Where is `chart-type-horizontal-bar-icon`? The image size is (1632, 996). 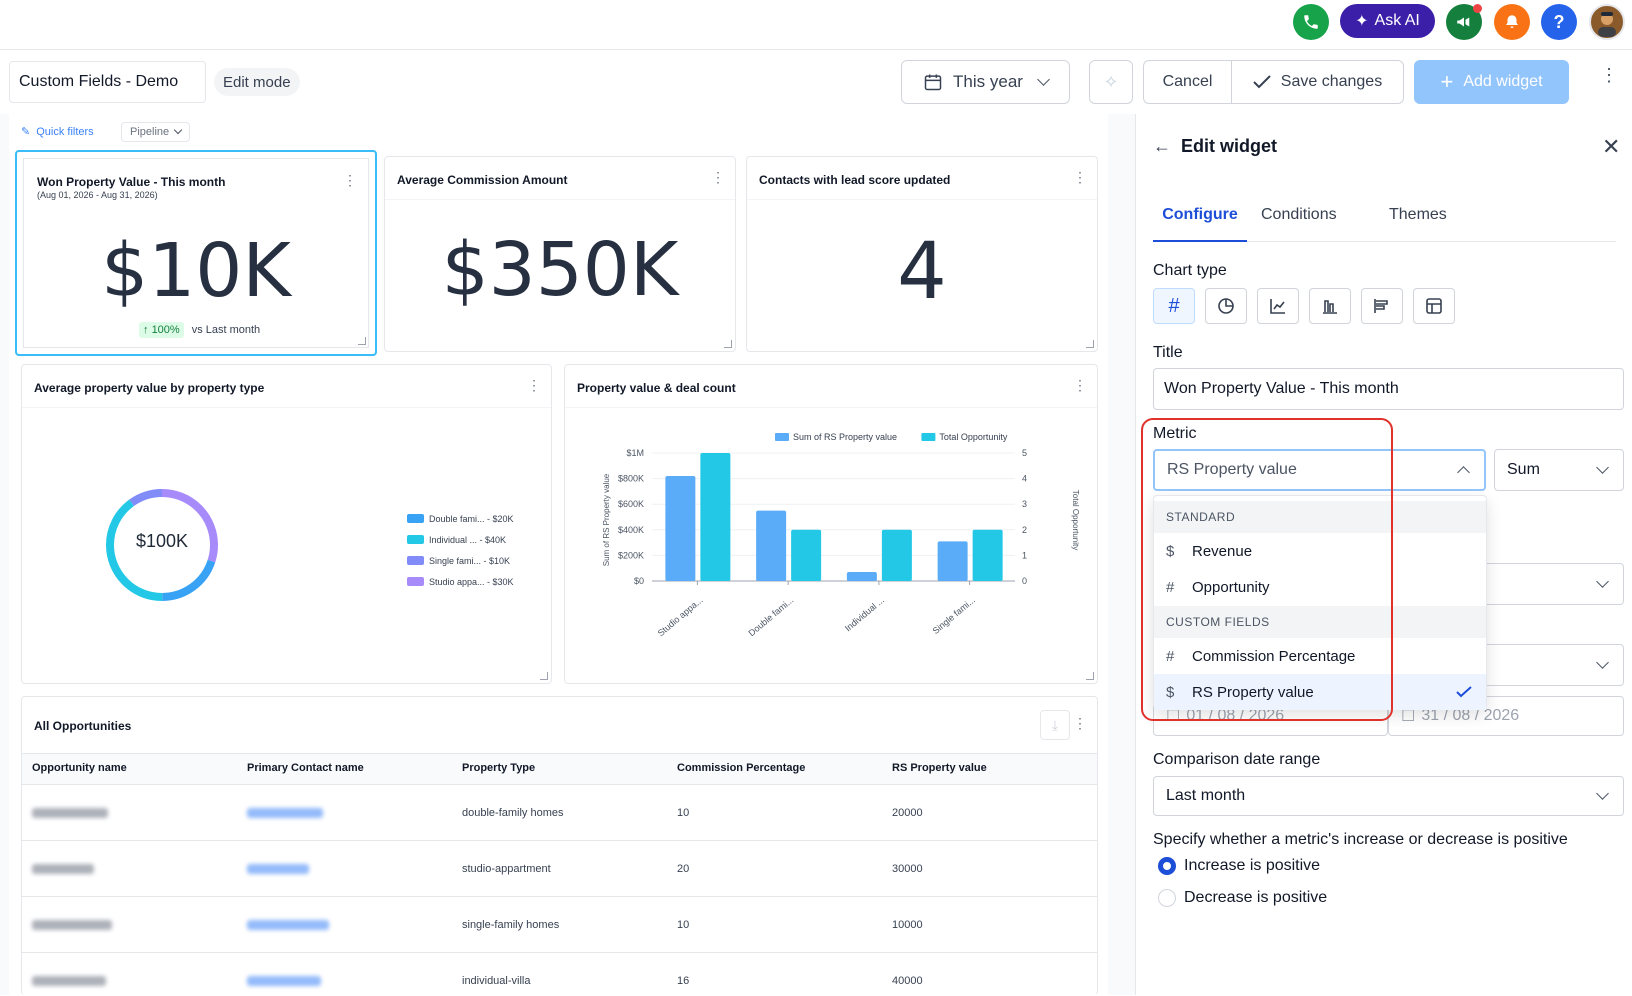 chart-type-horizontal-bar-icon is located at coordinates (1382, 306).